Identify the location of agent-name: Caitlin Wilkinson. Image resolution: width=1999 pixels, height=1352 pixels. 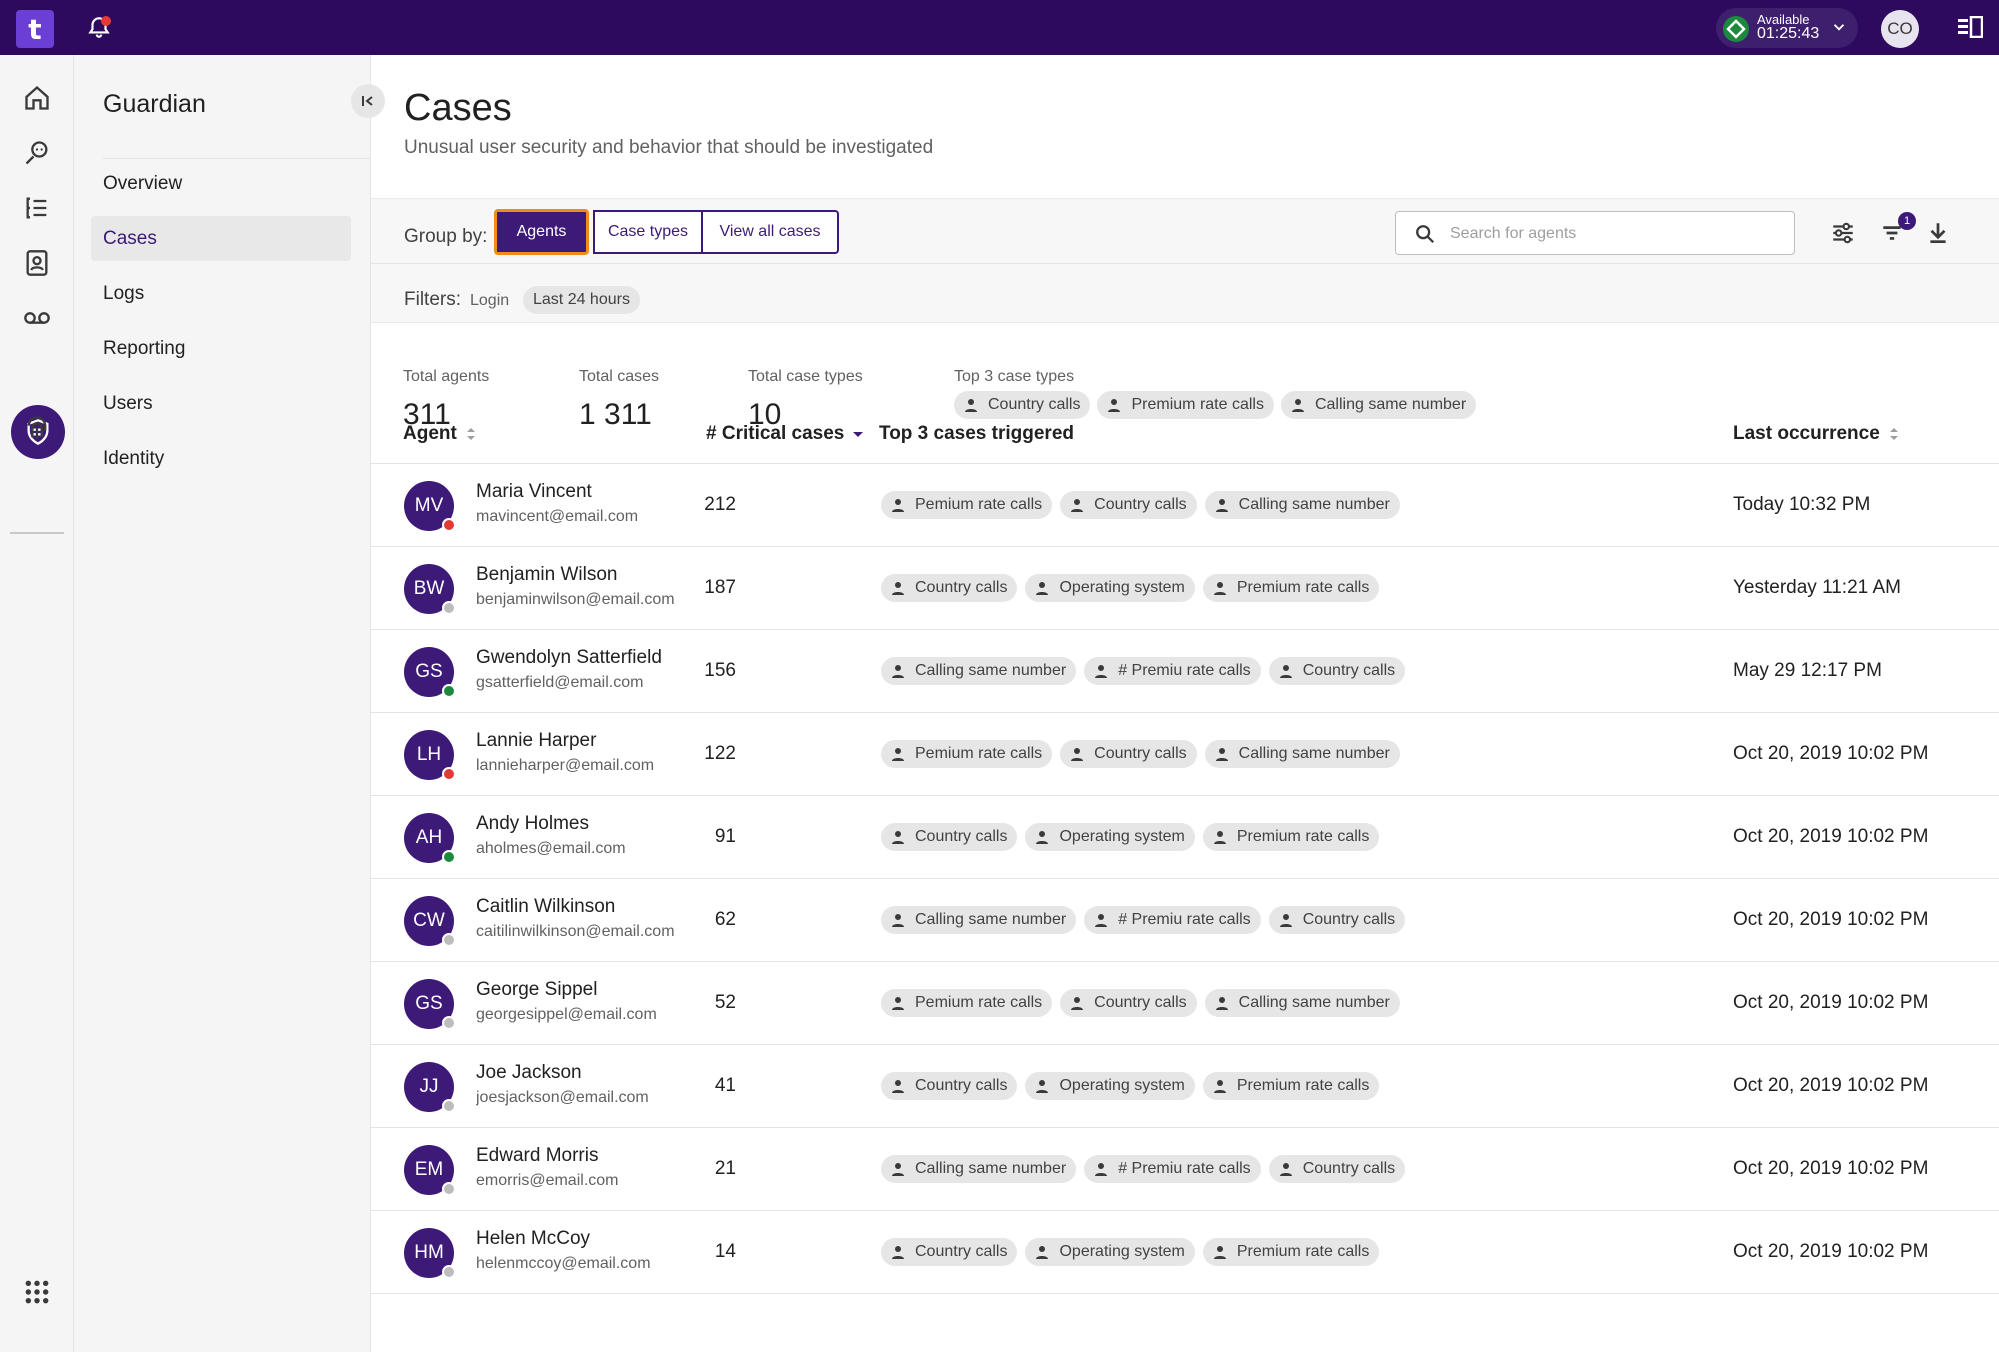
(545, 907).